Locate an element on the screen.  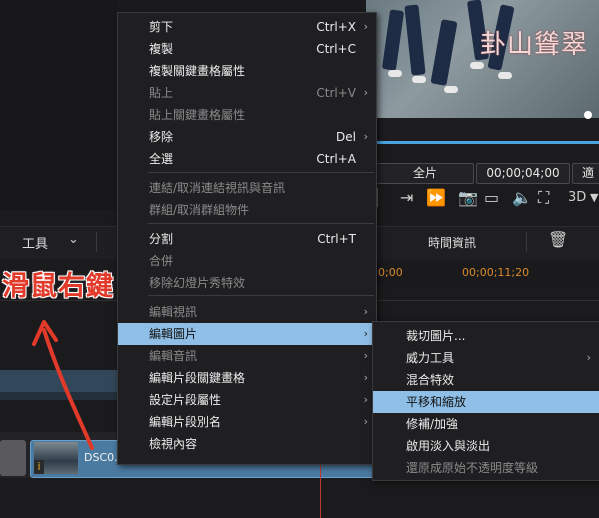
menu-item-label: 編輯片段關鍵畫格 is located at coordinates (197, 378).